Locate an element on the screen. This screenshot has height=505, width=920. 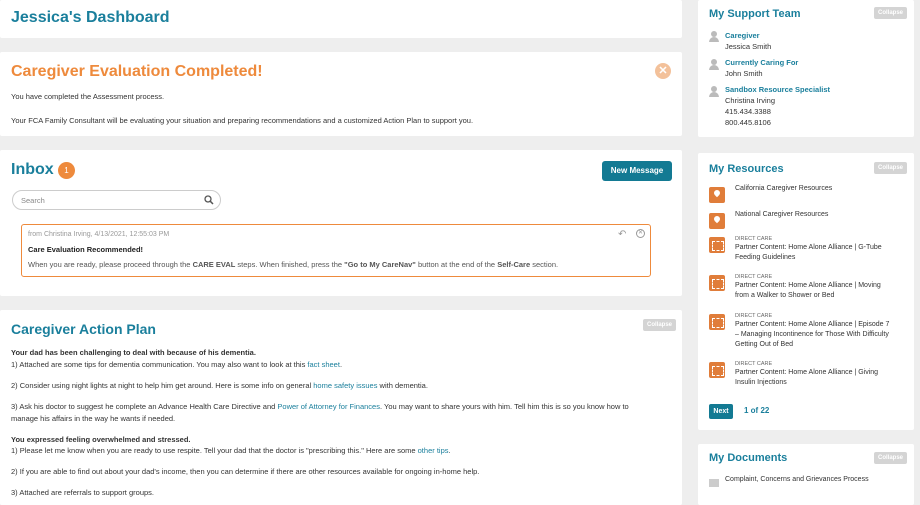
support-team-title: My Support Team is located at coordinates (755, 14).